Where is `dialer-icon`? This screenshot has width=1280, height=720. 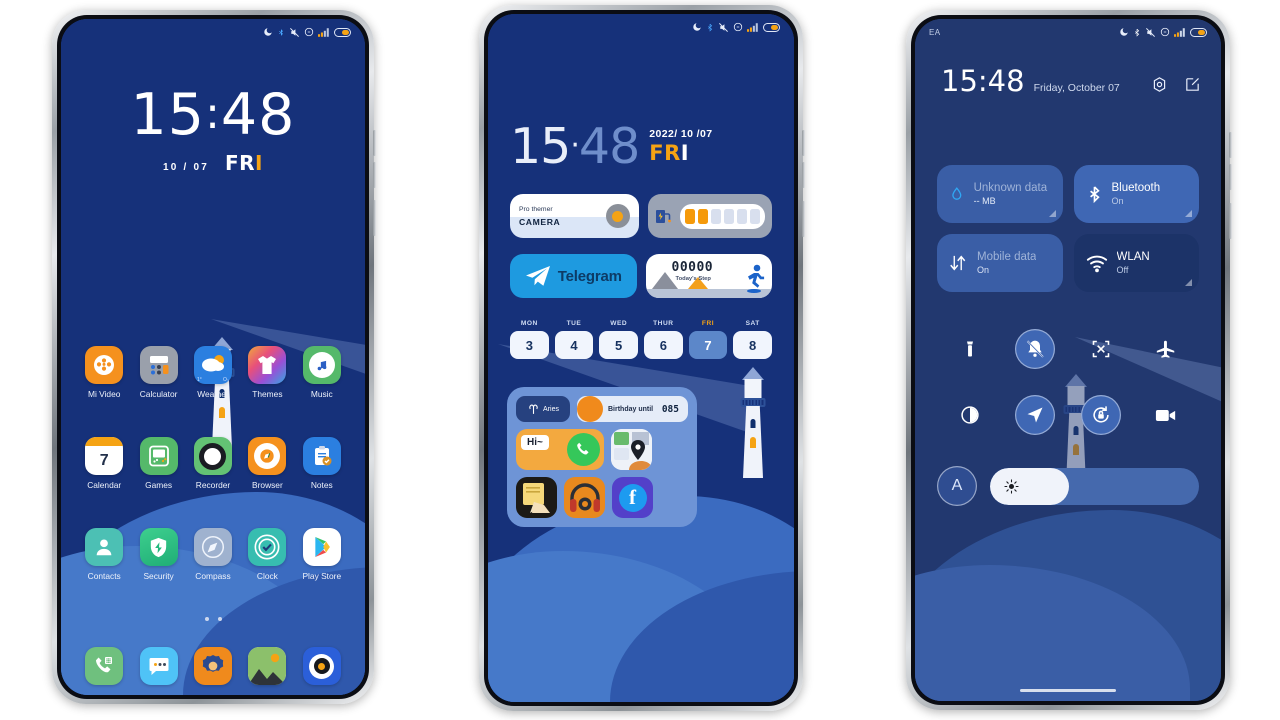 dialer-icon is located at coordinates (104, 666).